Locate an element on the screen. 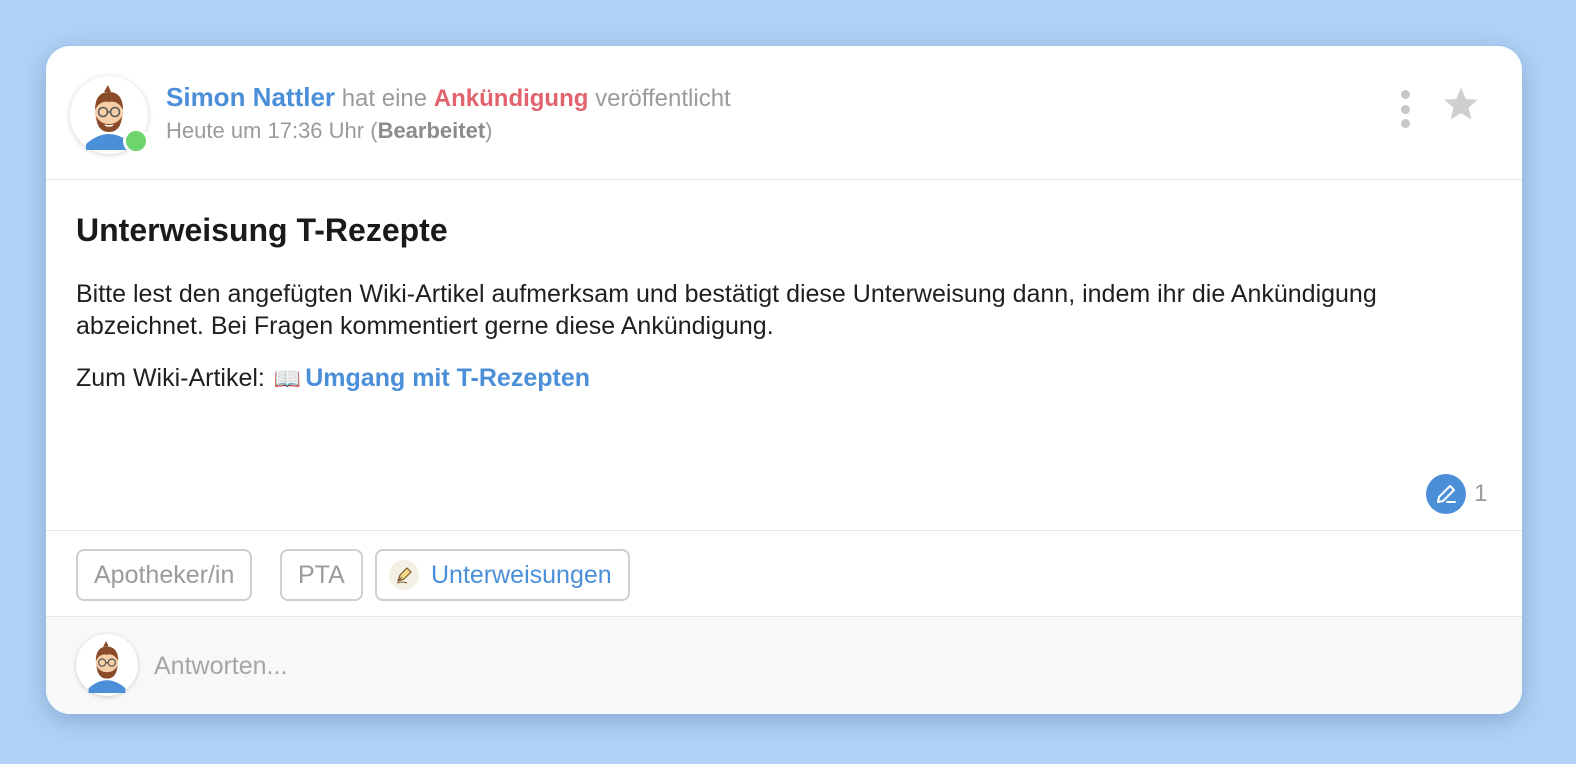 This screenshot has width=1576, height=764. signatures-badge: 1 is located at coordinates (1456, 494).